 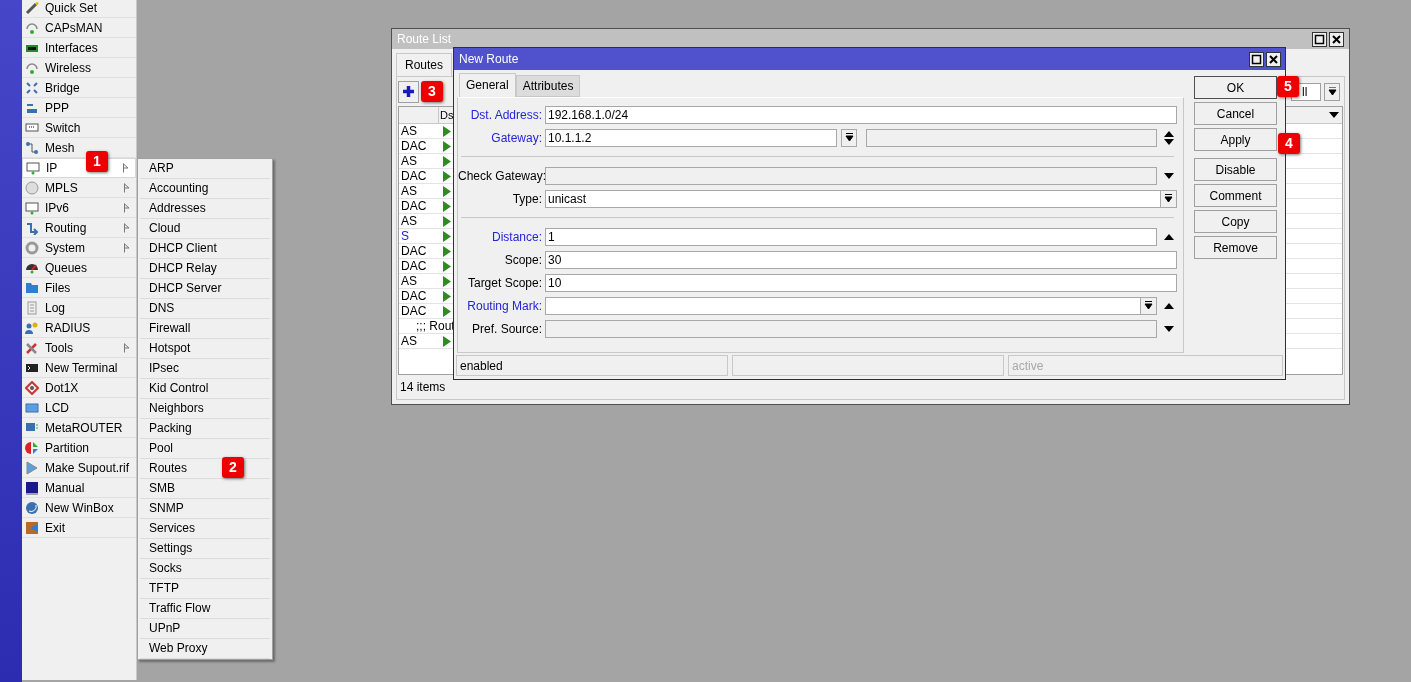 I want to click on menu-item: DNS, so click(x=205, y=309).